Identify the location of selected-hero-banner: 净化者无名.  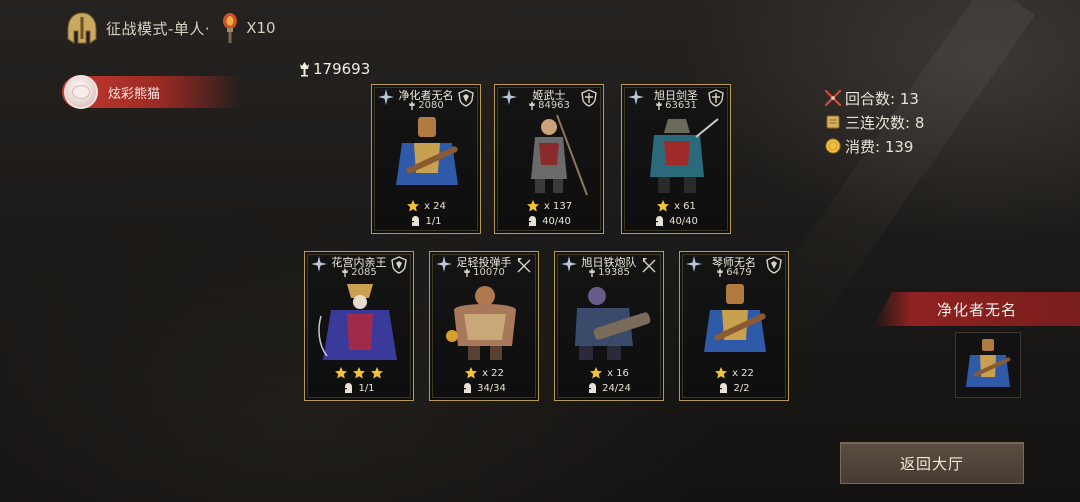
(977, 309).